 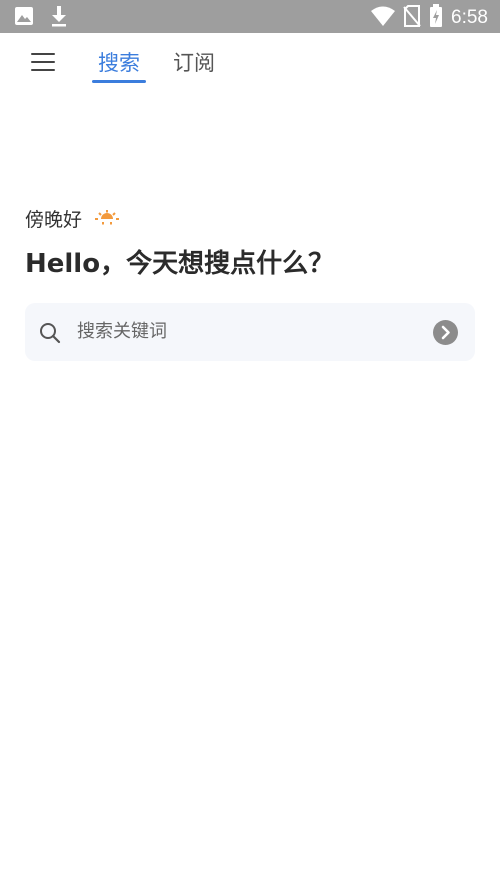 What do you see at coordinates (122, 332) in the screenshot?
I see `search-input: 搜索关键词` at bounding box center [122, 332].